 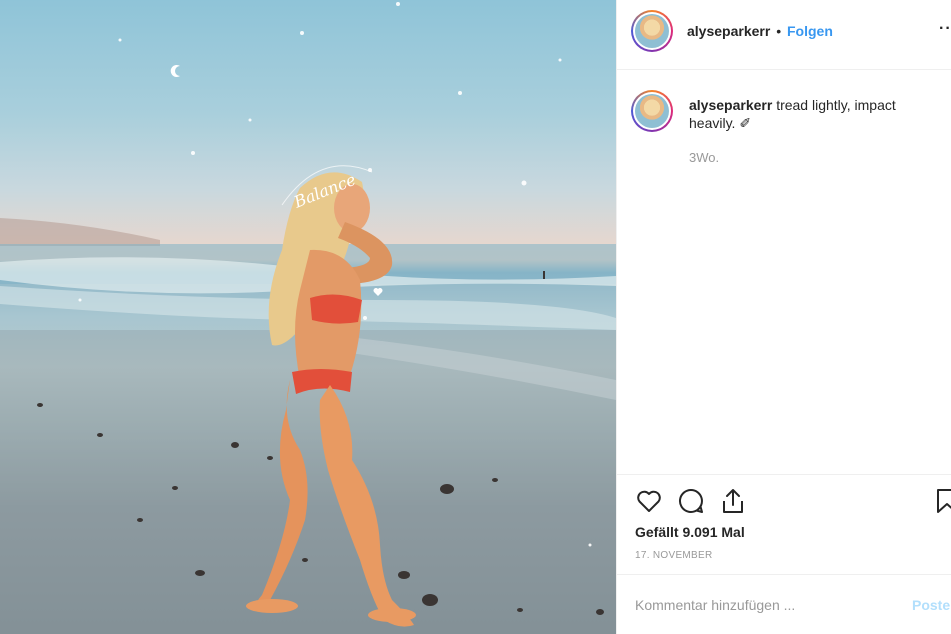 What do you see at coordinates (730, 105) in the screenshot?
I see `caption-username-link: alyseparkerr` at bounding box center [730, 105].